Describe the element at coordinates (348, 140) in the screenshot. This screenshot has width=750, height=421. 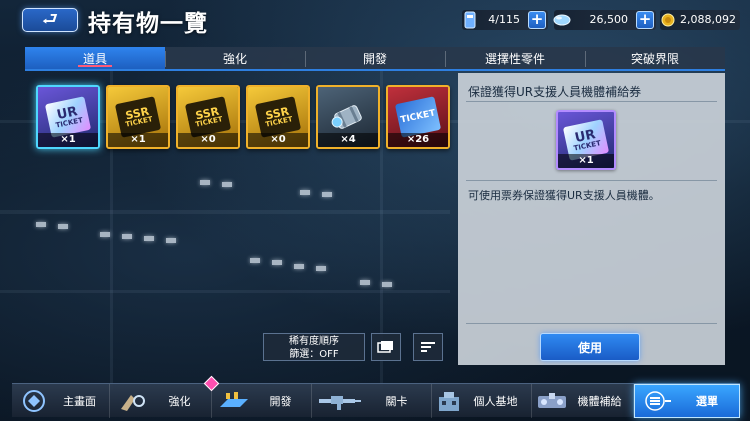
I see `item-count: ×4` at that location.